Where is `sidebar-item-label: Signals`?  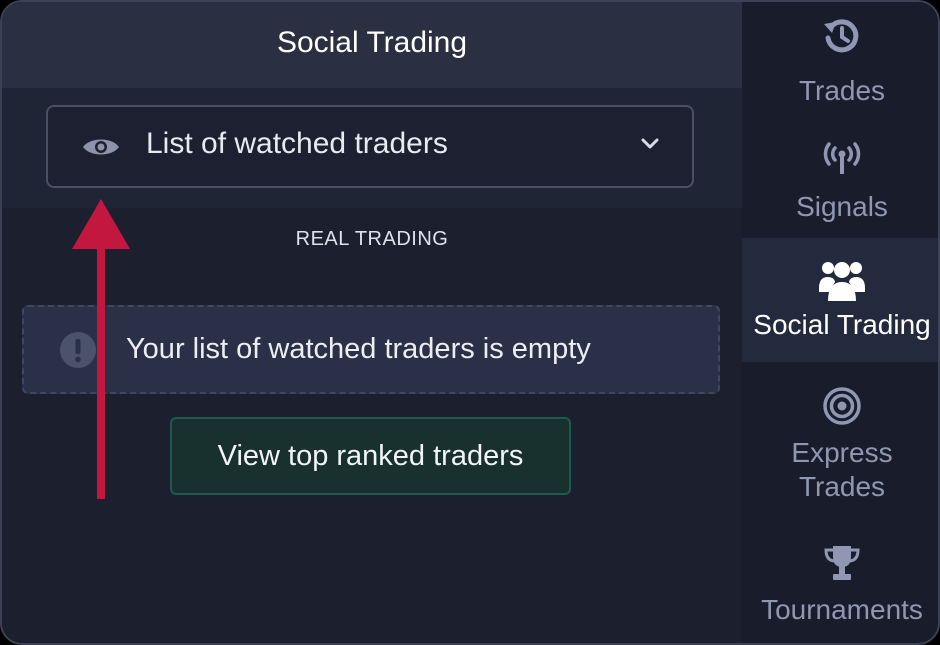
sidebar-item-label: Signals is located at coordinates (842, 206).